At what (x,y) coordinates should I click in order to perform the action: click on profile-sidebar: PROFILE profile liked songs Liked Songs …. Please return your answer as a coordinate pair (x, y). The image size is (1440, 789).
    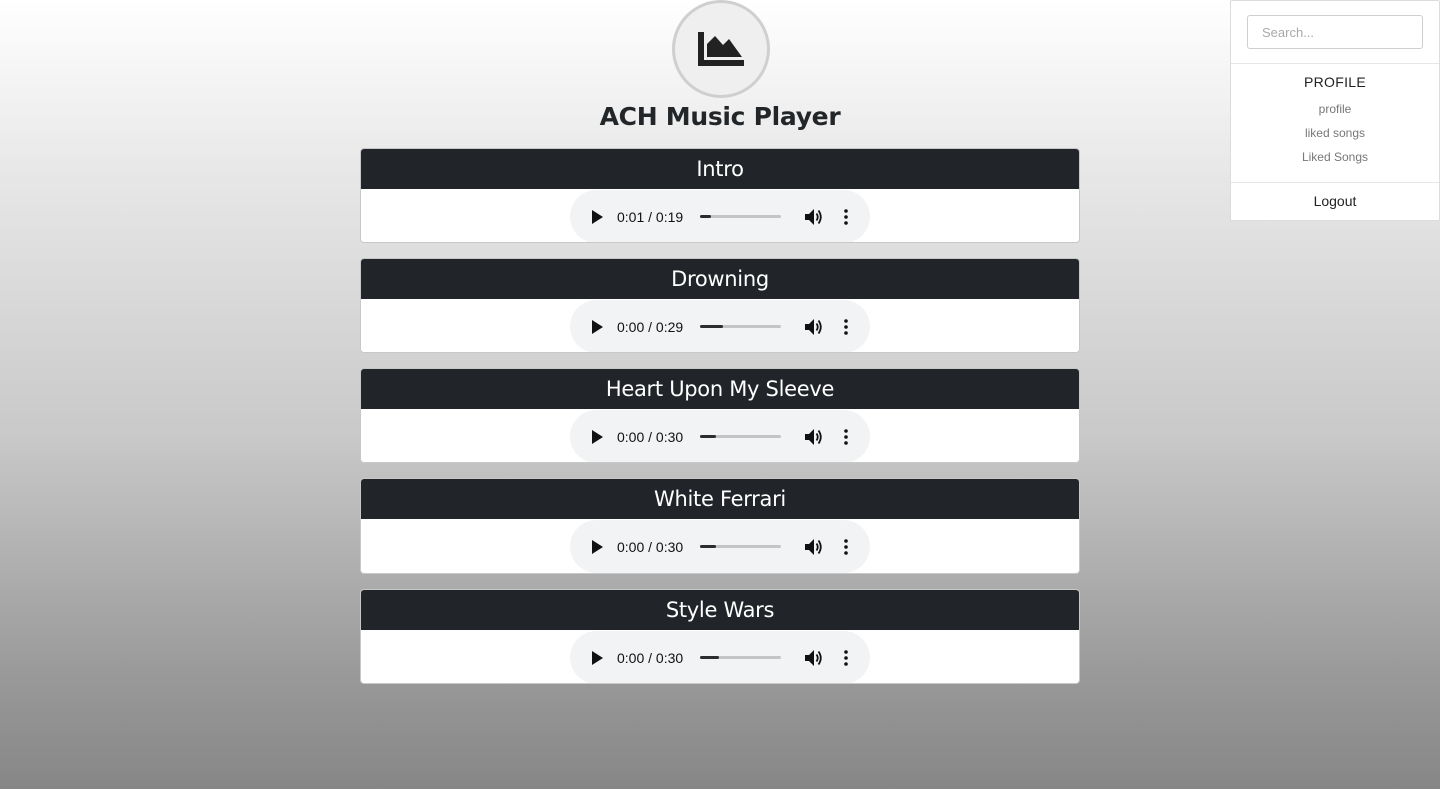
    Looking at the image, I should click on (1335, 110).